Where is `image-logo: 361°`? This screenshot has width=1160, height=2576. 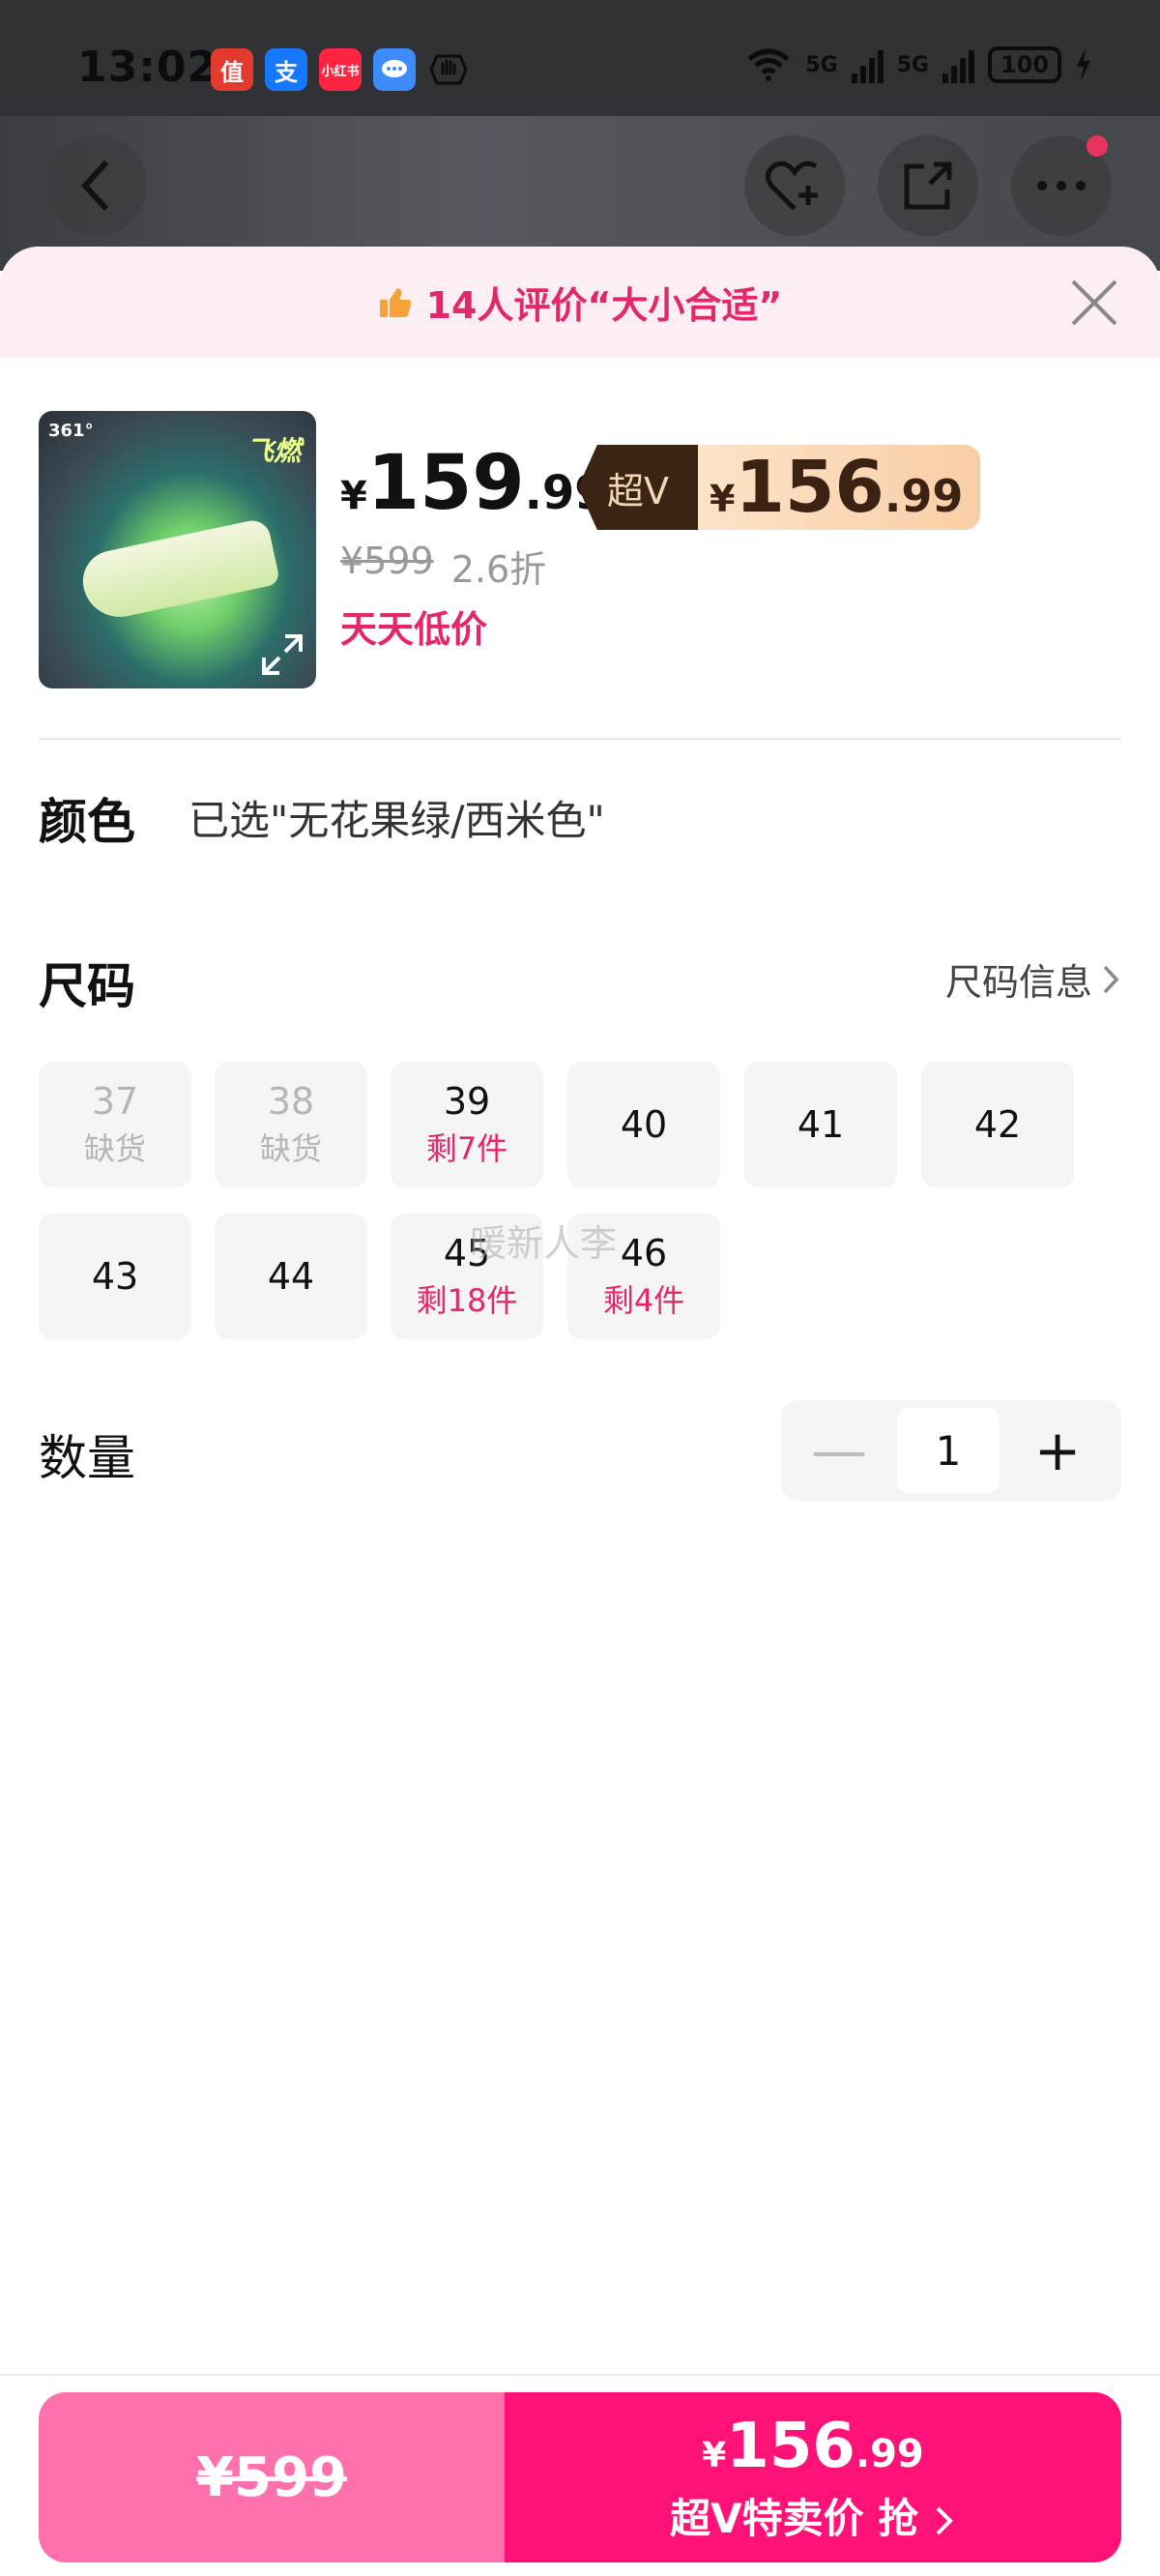 image-logo: 361° is located at coordinates (71, 431).